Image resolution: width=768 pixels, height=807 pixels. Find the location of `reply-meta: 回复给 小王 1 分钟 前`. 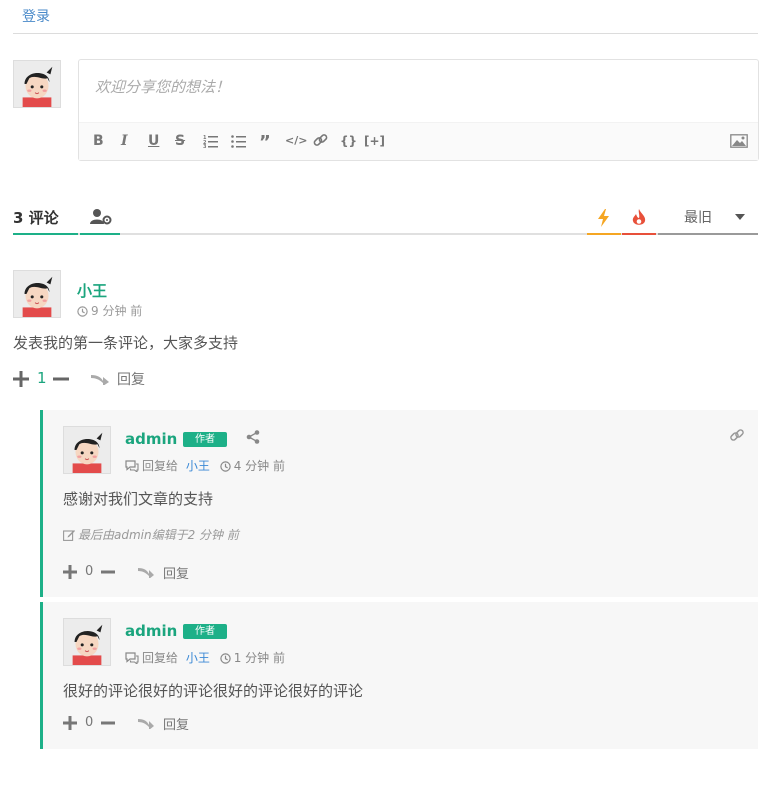

reply-meta: 回复给 小王 1 分钟 前 is located at coordinates (205, 657).